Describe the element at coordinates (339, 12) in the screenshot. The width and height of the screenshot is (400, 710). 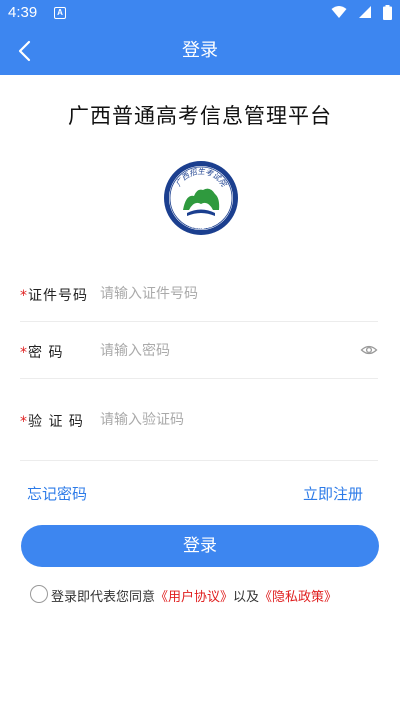
I see `wifi-icon` at that location.